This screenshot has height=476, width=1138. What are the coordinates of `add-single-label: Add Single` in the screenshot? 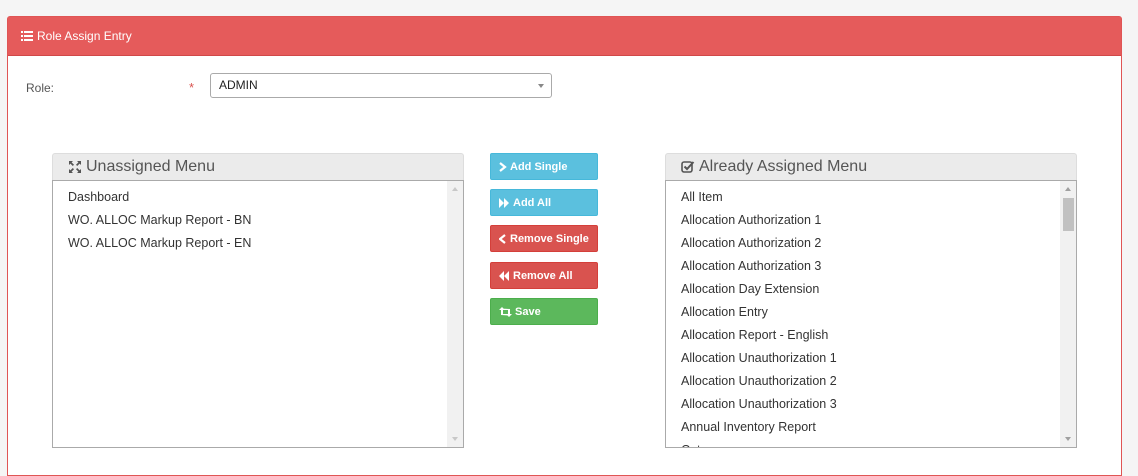 It's located at (539, 166).